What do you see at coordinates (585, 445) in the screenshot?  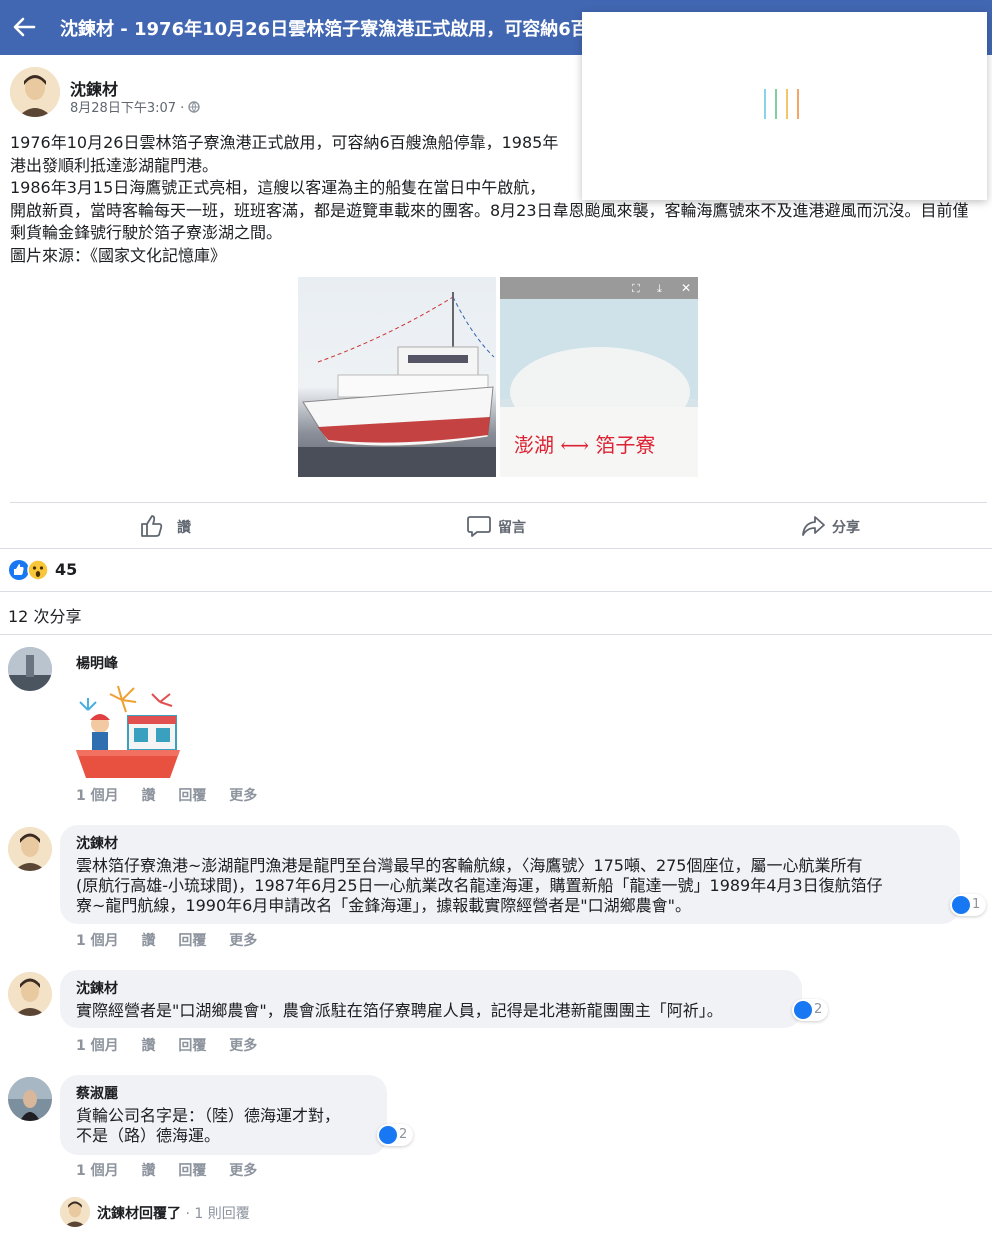 I see `photo-sign-caption: 澎湖 ⟷ 箔子寮` at bounding box center [585, 445].